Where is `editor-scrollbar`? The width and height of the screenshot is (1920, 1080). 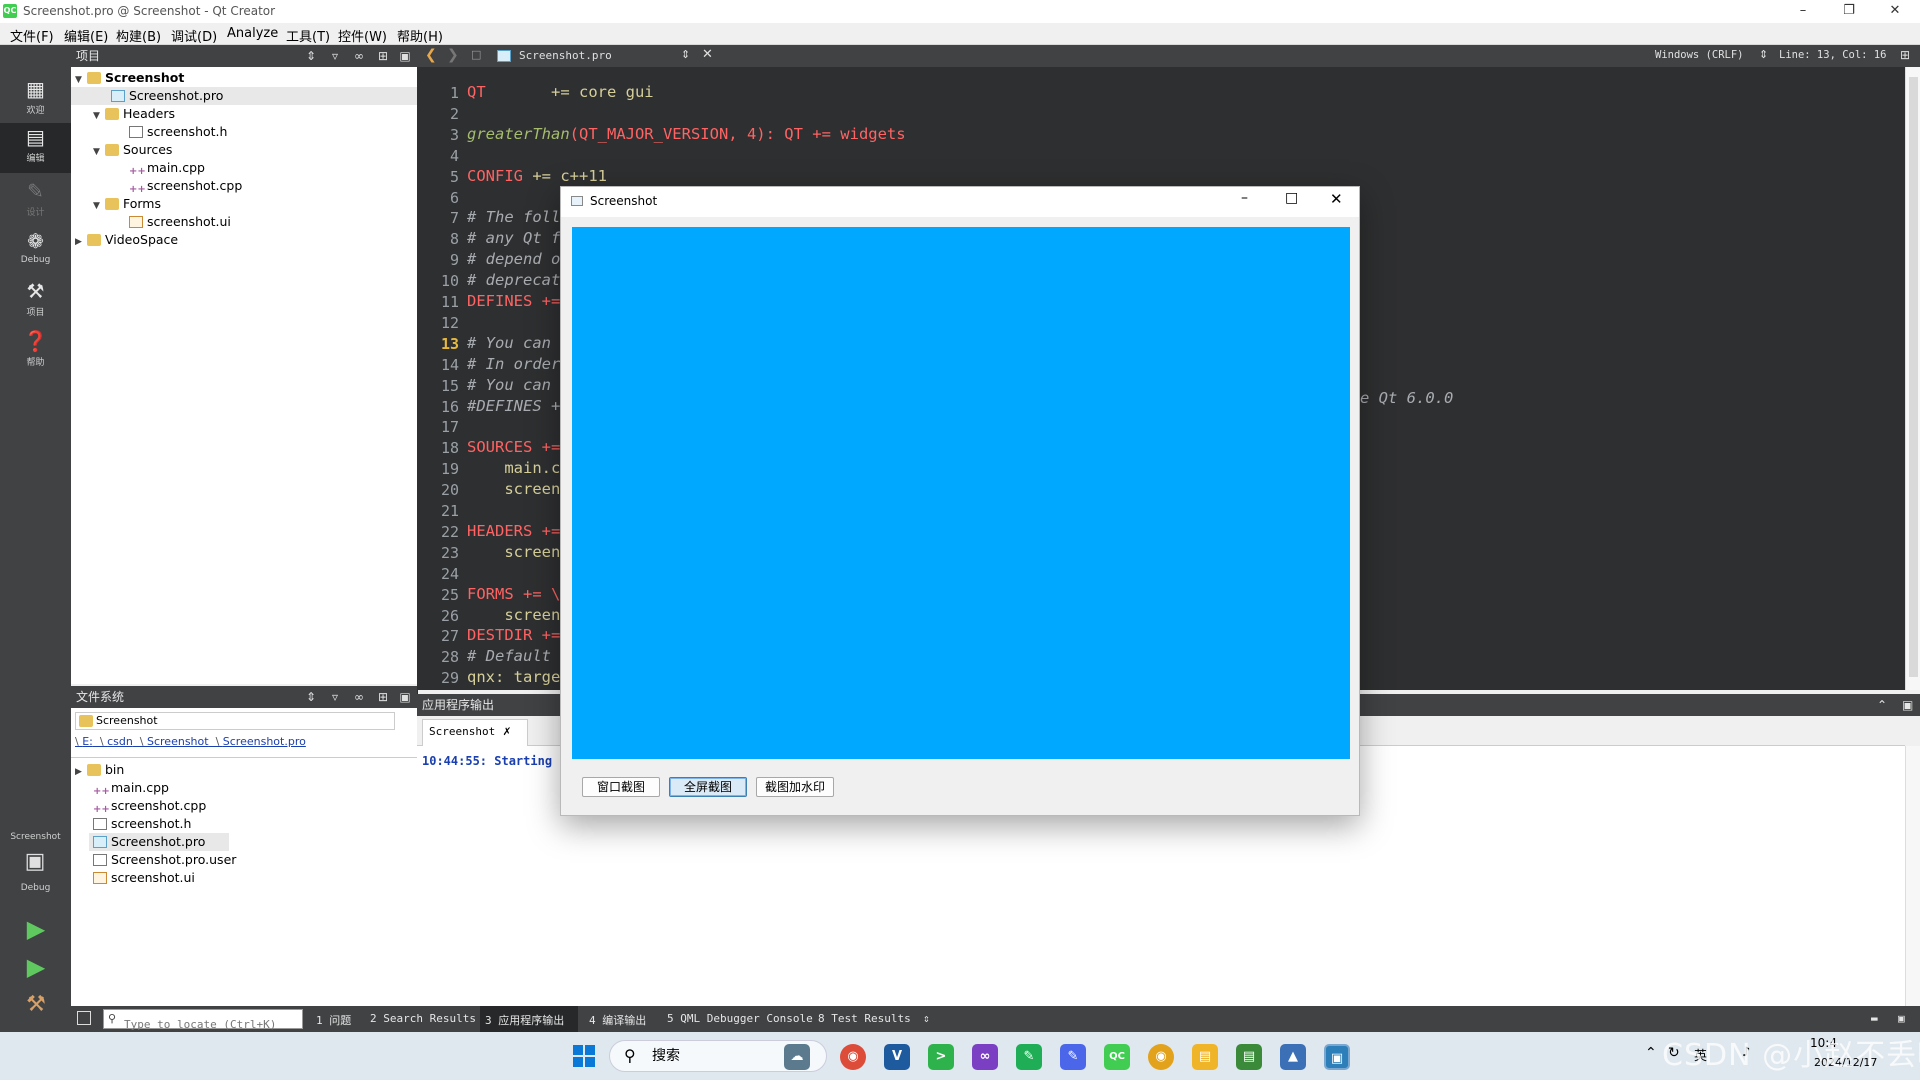
editor-scrollbar is located at coordinates (1912, 378).